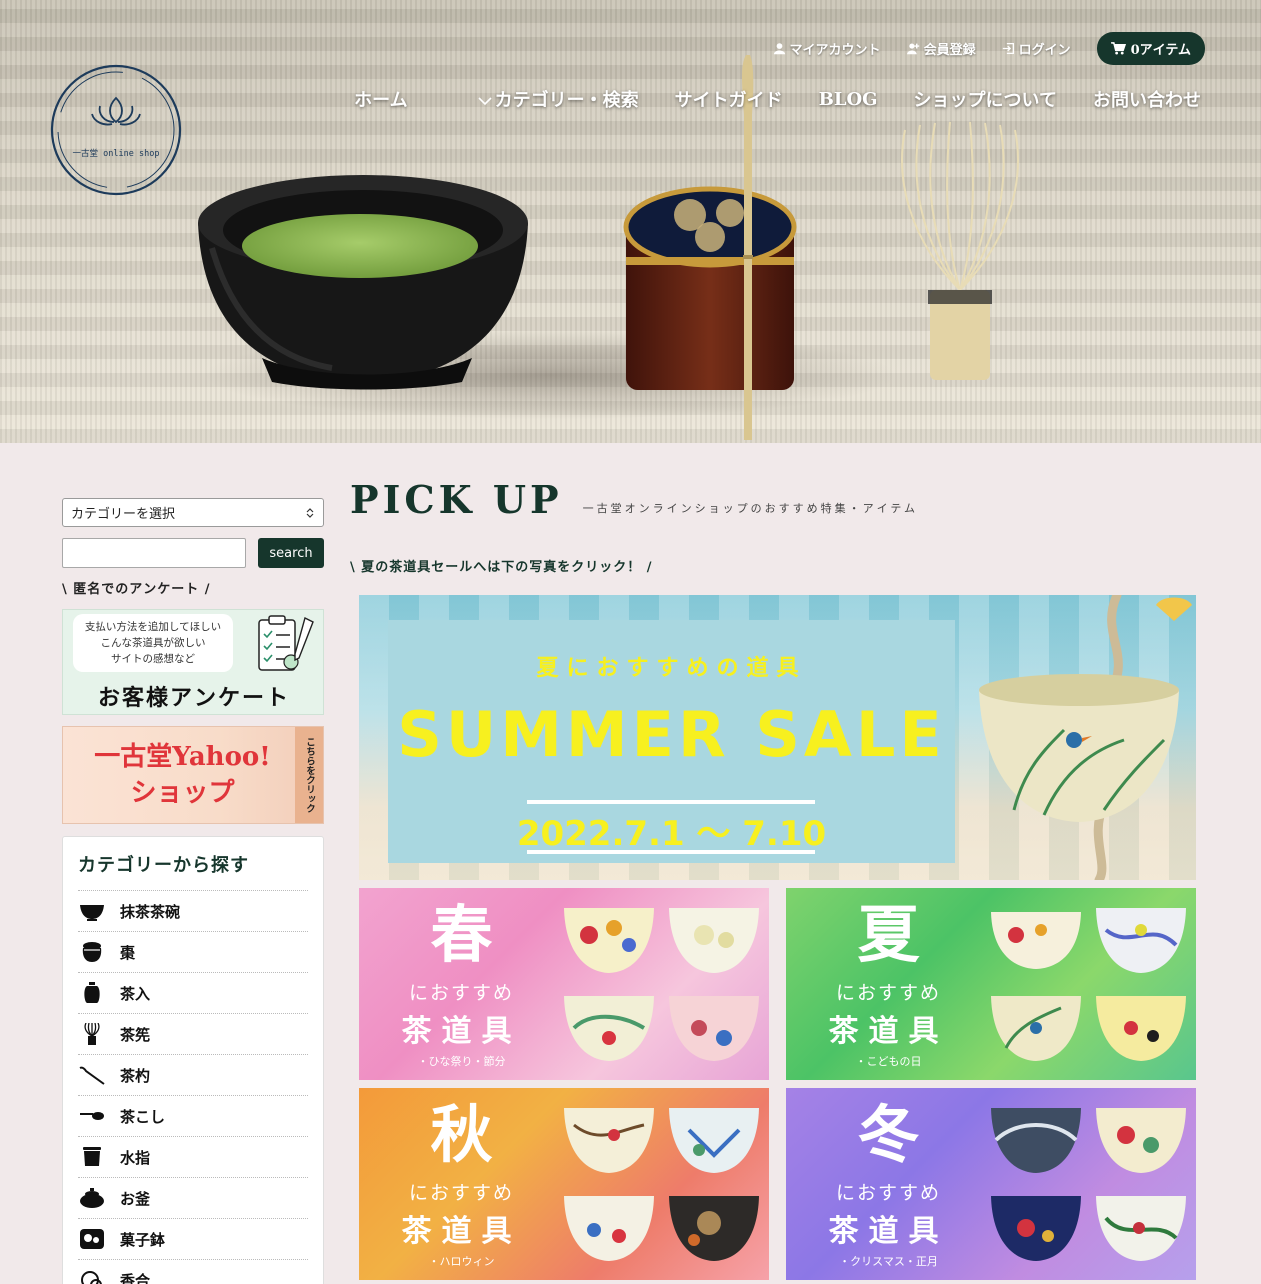  What do you see at coordinates (116, 130) in the screenshot?
I see `site-logo: 一古堂 online shop` at bounding box center [116, 130].